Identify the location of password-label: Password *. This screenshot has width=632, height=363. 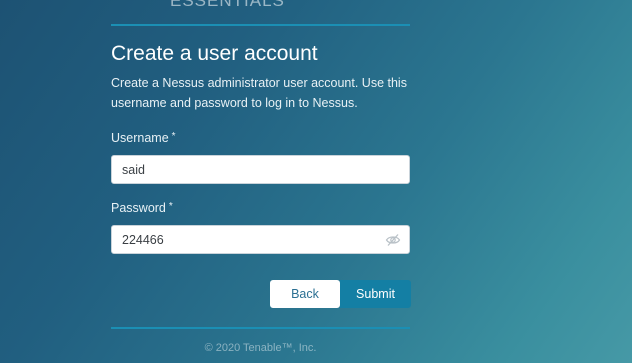
(142, 208).